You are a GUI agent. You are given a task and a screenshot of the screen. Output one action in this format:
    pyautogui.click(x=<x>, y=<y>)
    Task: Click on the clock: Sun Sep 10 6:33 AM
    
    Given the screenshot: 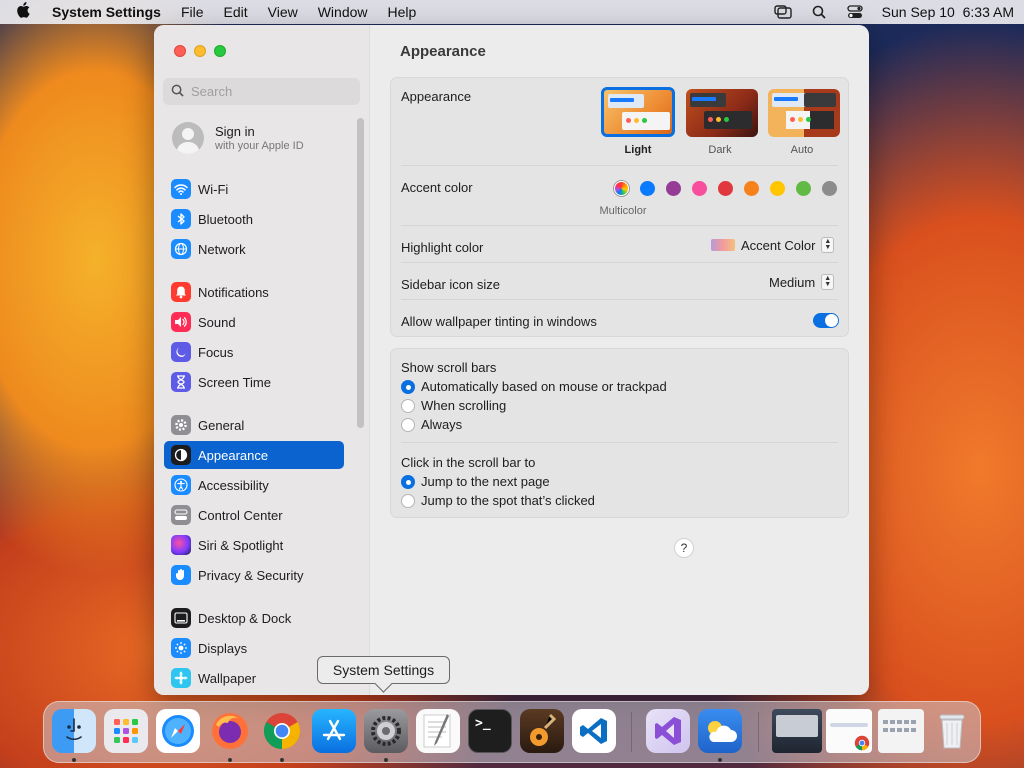 What is the action you would take?
    pyautogui.click(x=948, y=12)
    